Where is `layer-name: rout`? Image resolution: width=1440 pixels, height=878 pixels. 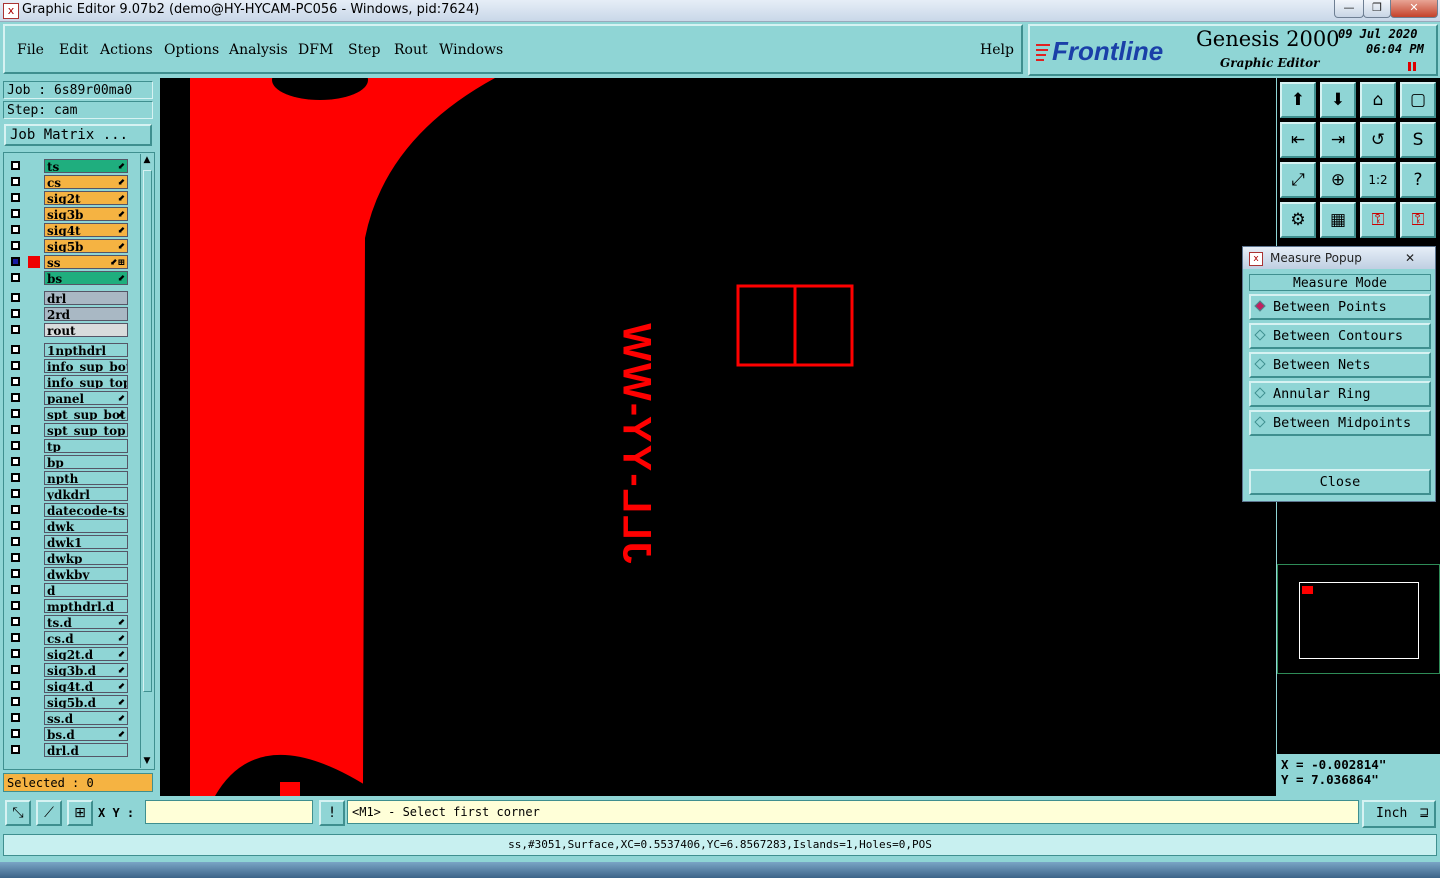 layer-name: rout is located at coordinates (86, 330).